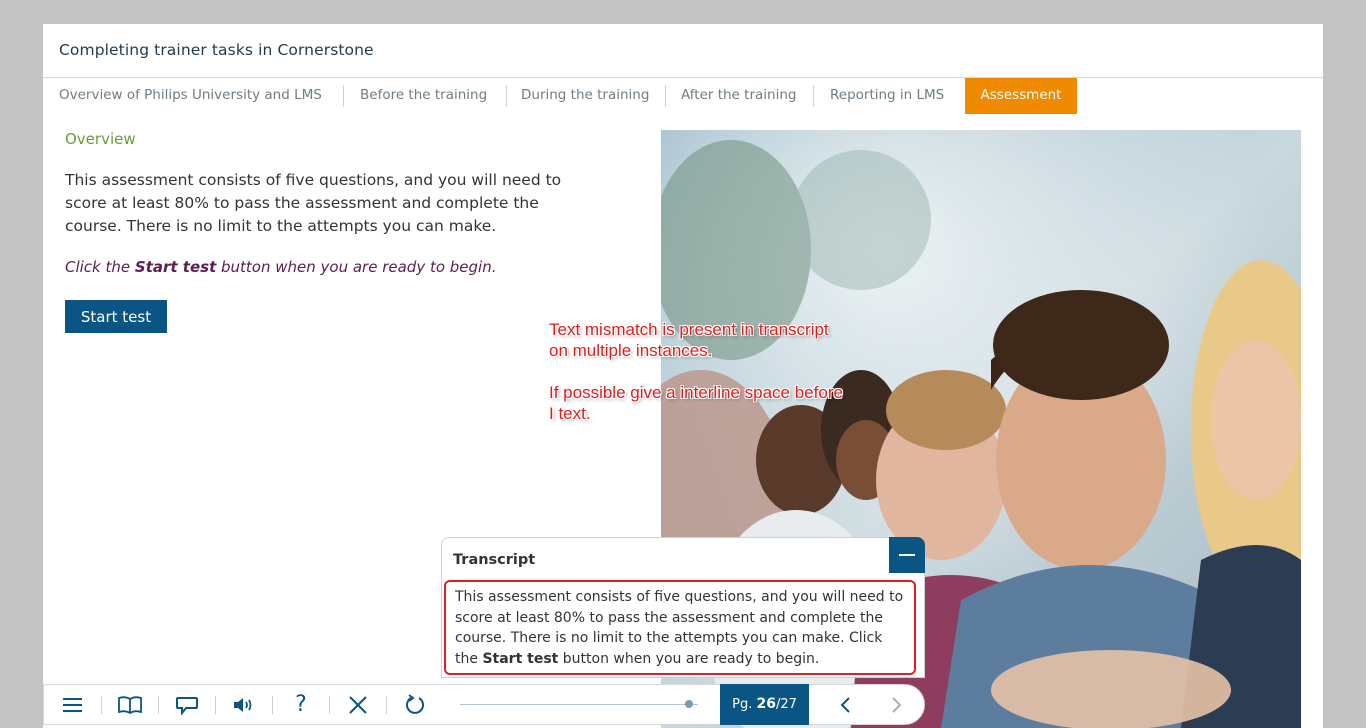 Image resolution: width=1366 pixels, height=728 pixels. I want to click on course-title: Completing trainer tasks in Cornerstone, so click(216, 50).